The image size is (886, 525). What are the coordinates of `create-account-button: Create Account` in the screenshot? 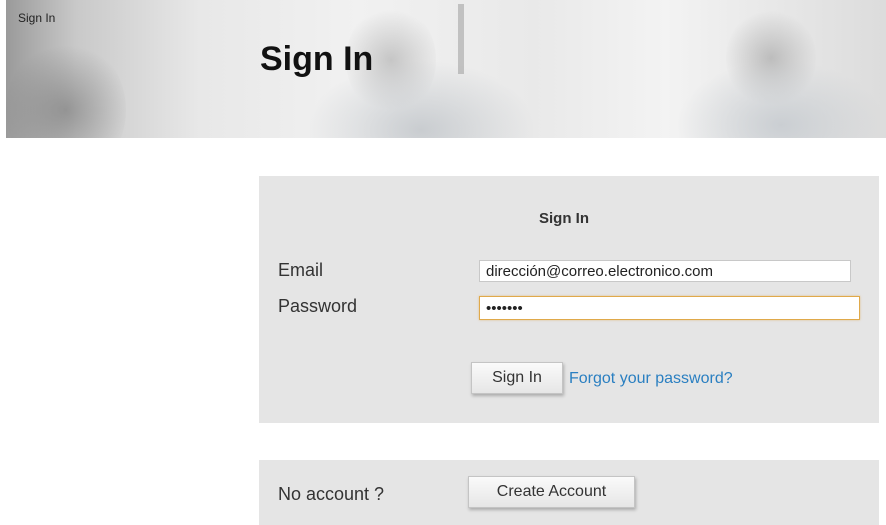 It's located at (551, 492).